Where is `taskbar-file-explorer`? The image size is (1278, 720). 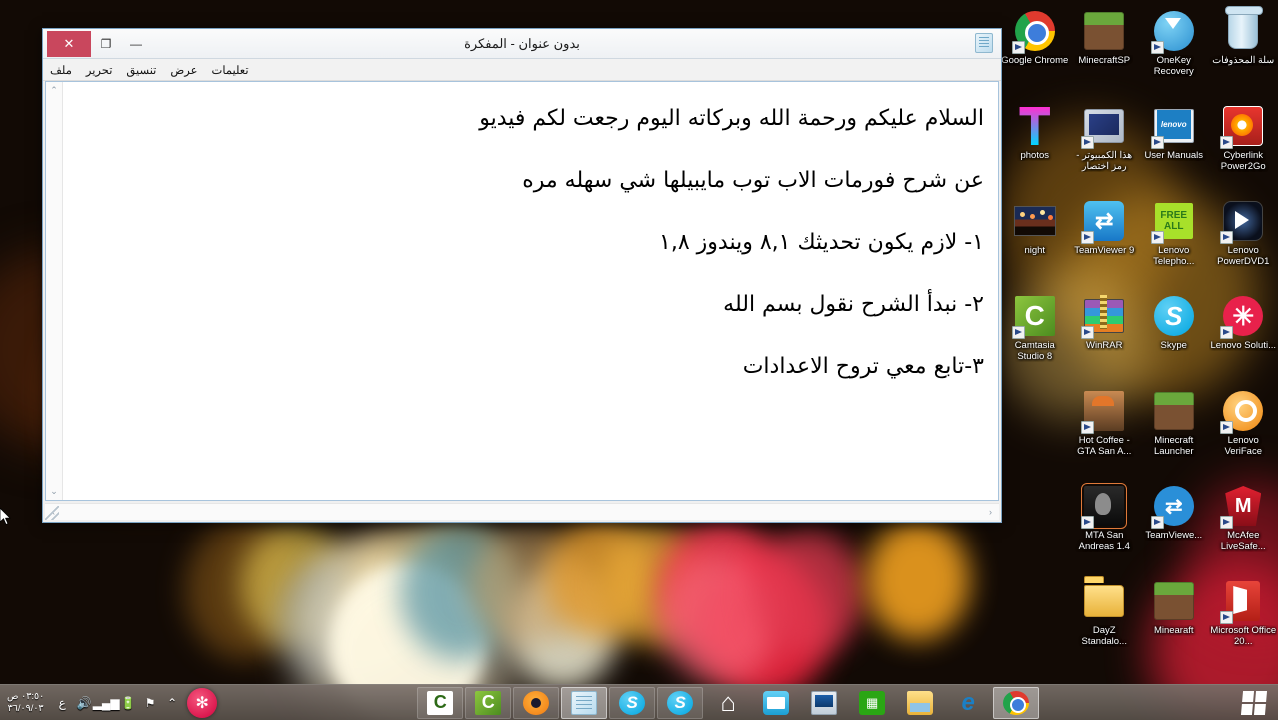
taskbar-file-explorer is located at coordinates (920, 703).